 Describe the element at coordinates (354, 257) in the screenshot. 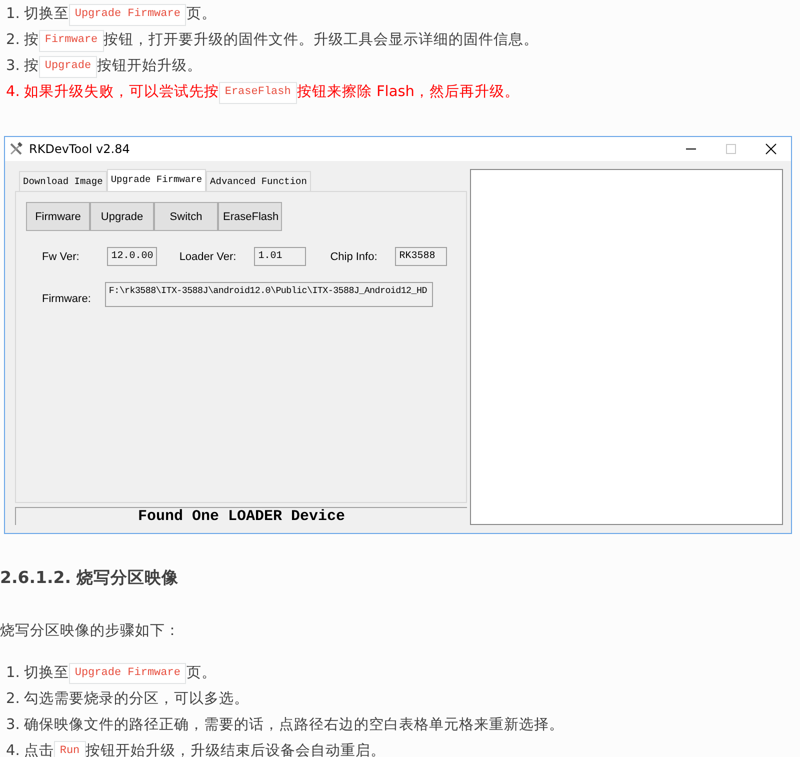

I see `field-label: Chip Info:` at that location.